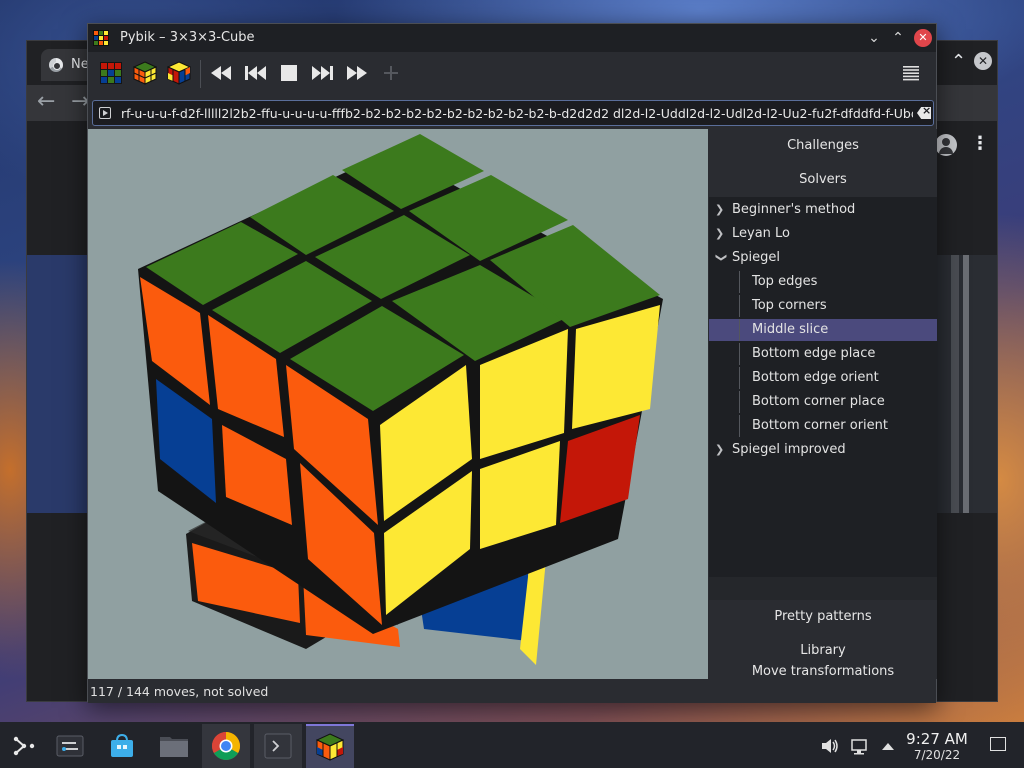  What do you see at coordinates (823, 450) in the screenshot?
I see `tree-item-spiegel-improved: ❯ Spiegel improved` at bounding box center [823, 450].